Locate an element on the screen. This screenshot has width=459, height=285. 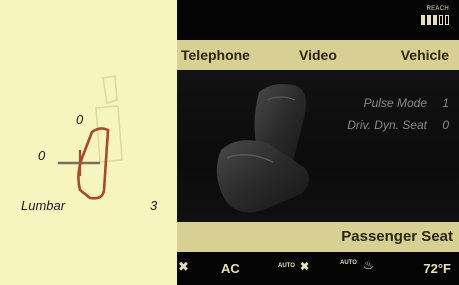
backrest-value: 0 is located at coordinates (42, 155).